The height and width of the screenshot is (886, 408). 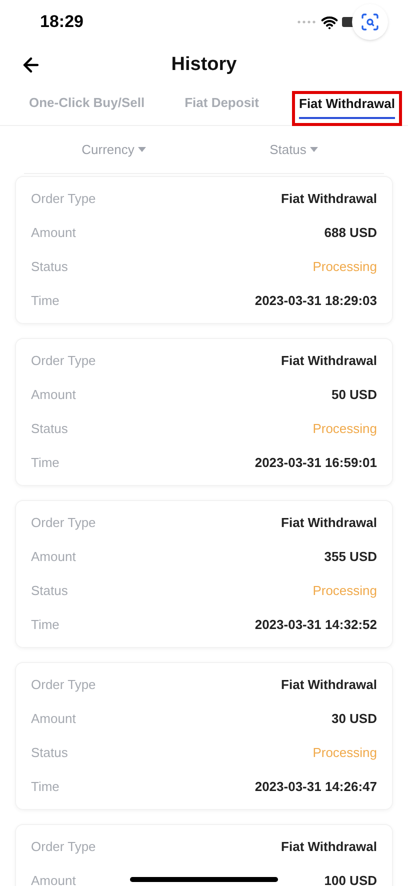 What do you see at coordinates (315, 625) in the screenshot?
I see `field-value: 2023-03-31 14:32:52` at bounding box center [315, 625].